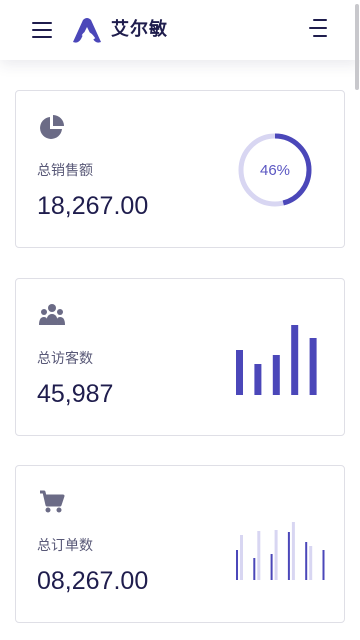  Describe the element at coordinates (87, 30) in the screenshot. I see `brand-logo-icon` at that location.